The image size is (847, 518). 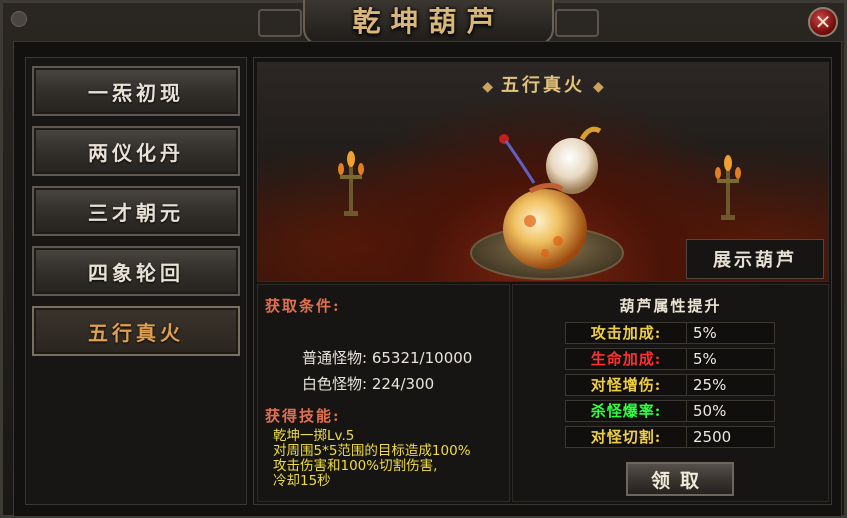 I want to click on title-ornament-left, so click(x=280, y=23).